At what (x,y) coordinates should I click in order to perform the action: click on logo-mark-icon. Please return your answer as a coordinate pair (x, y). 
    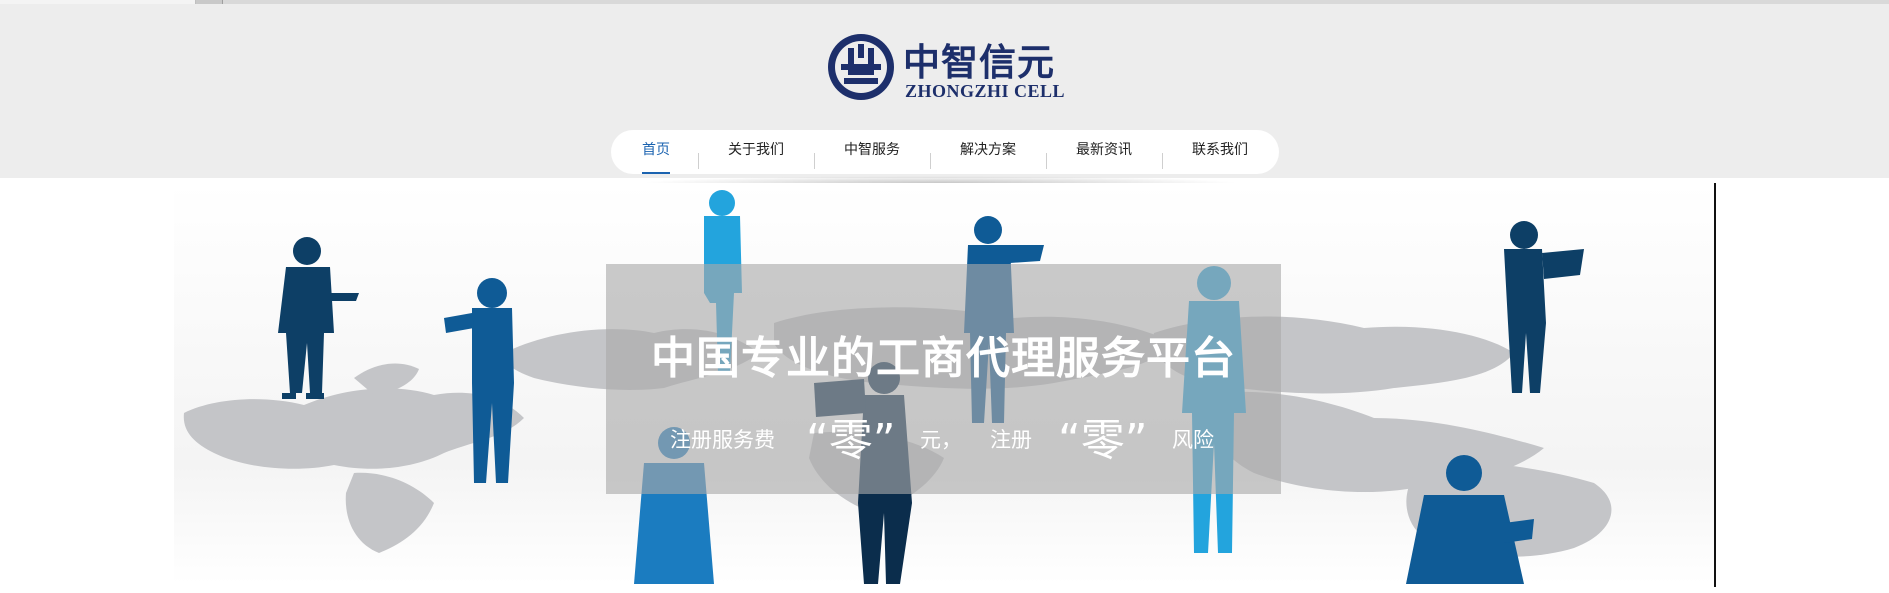
    Looking at the image, I should click on (861, 67).